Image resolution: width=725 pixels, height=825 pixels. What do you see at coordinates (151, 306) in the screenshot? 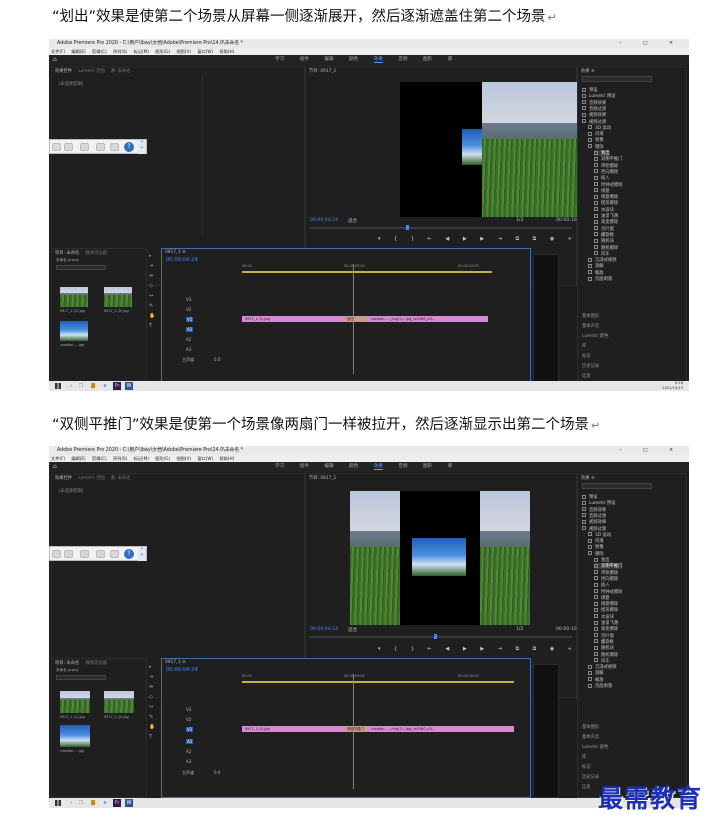
I see `pen-tool-icon: ✎` at bounding box center [151, 306].